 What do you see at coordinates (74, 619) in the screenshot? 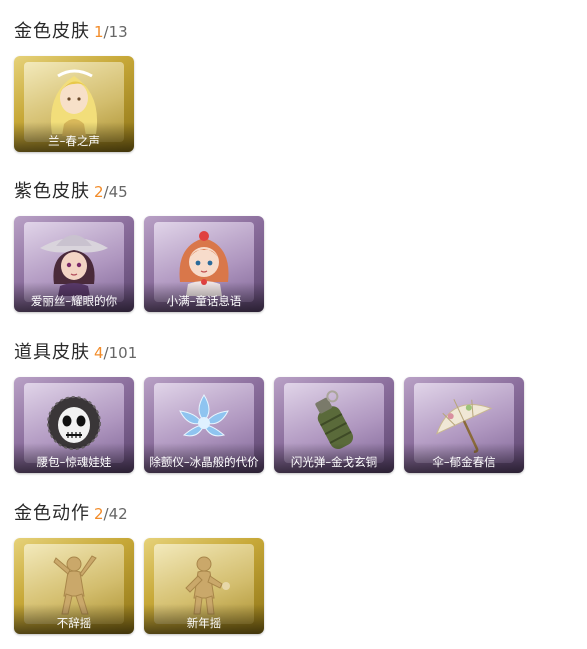
I see `card-label: 不辞摇` at bounding box center [74, 619].